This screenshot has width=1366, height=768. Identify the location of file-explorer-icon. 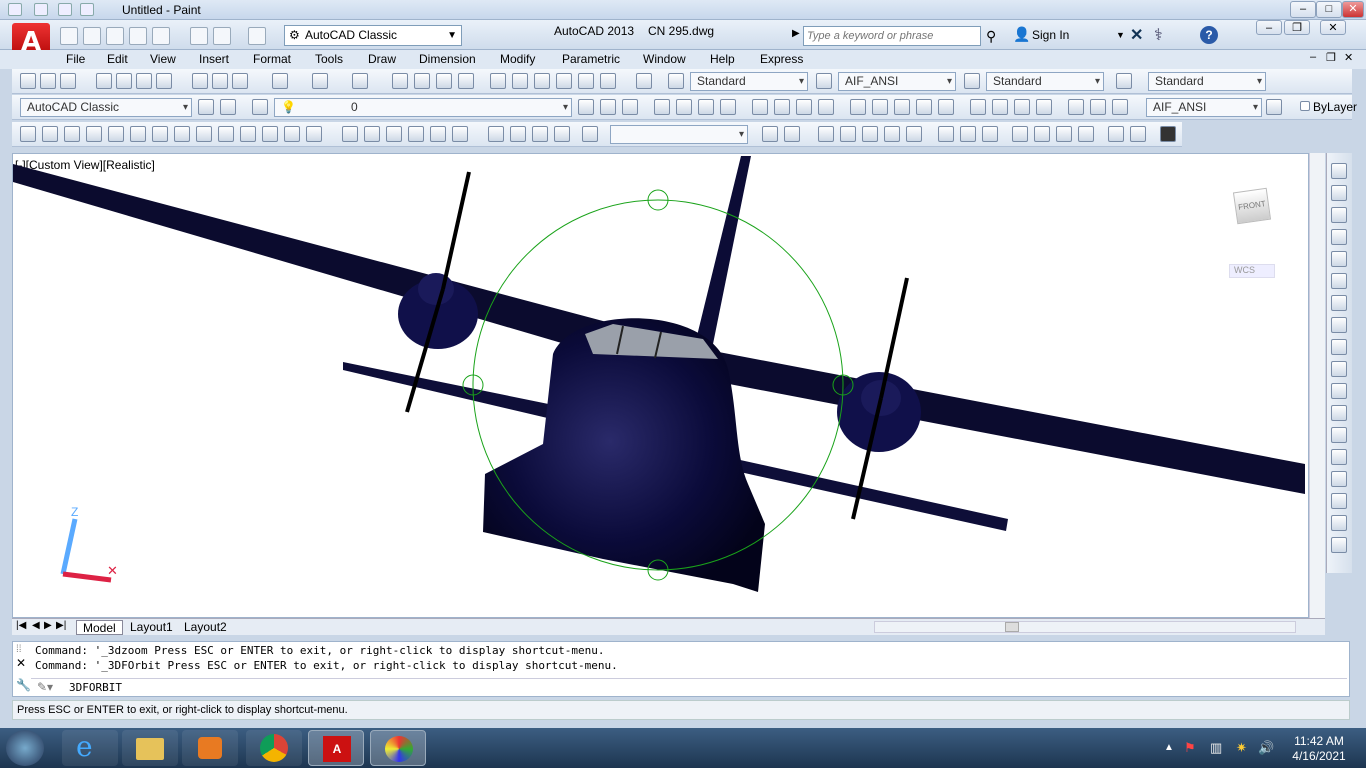
(150, 748).